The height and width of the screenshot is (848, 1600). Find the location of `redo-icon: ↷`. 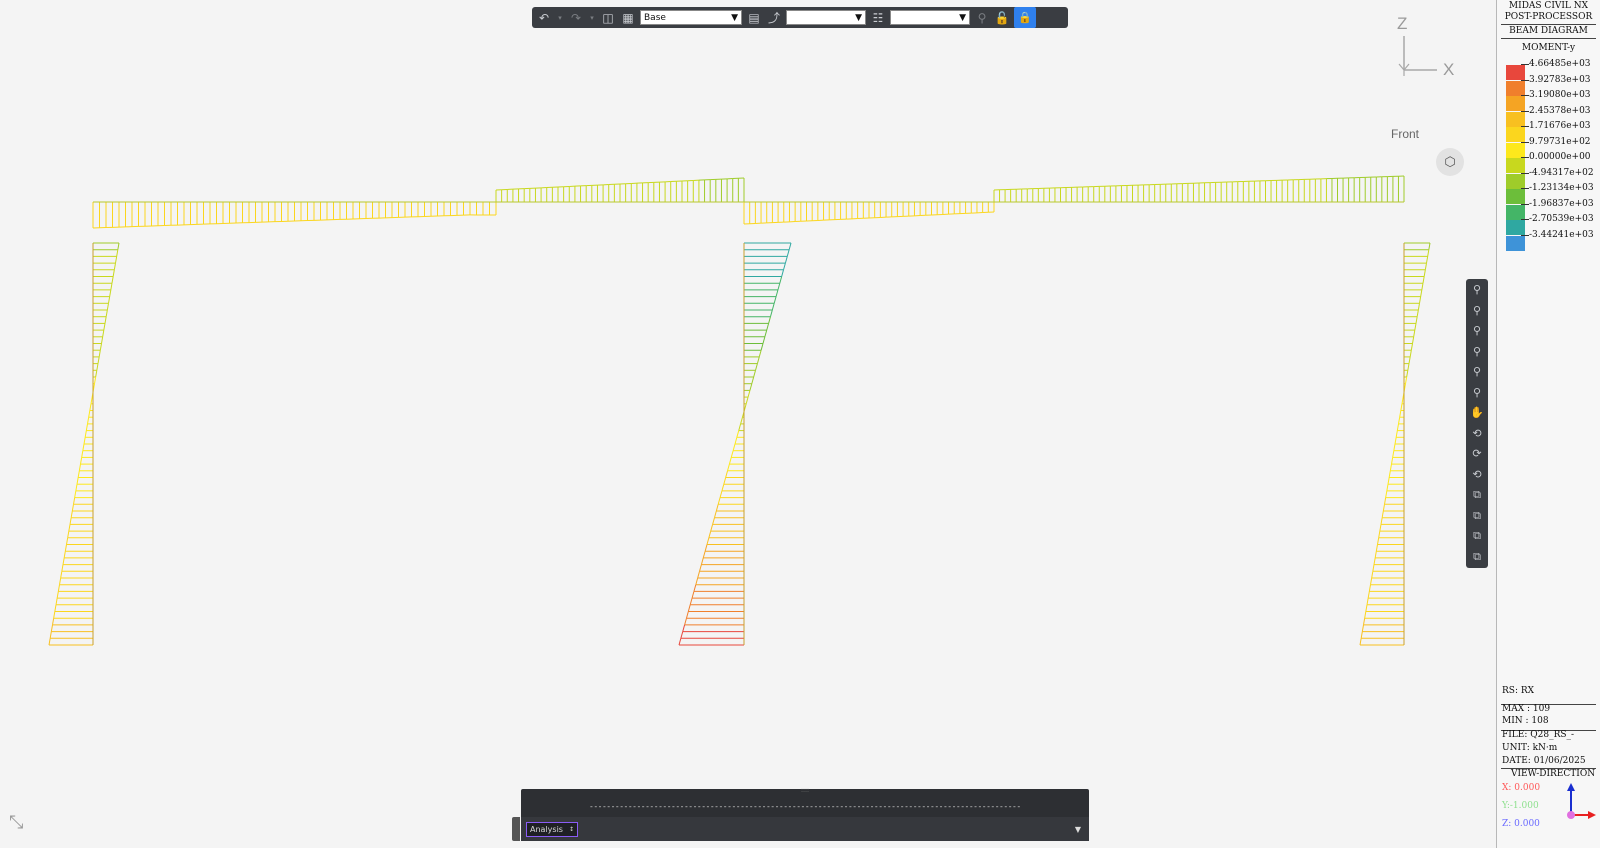

redo-icon: ↷ is located at coordinates (576, 18).